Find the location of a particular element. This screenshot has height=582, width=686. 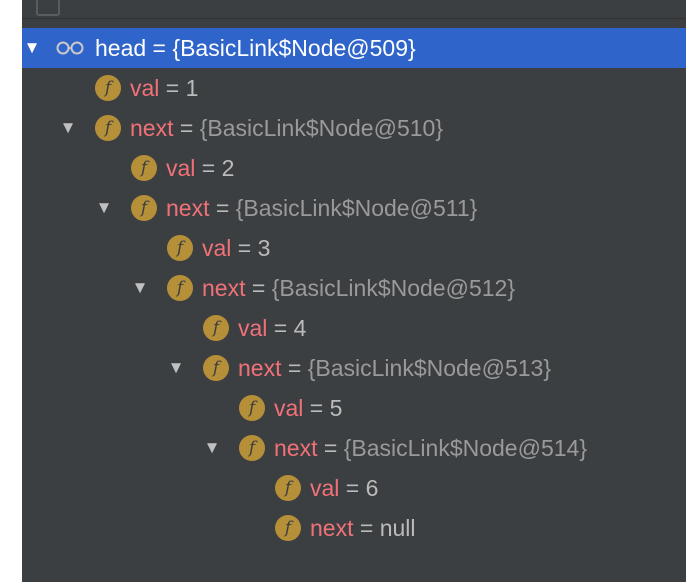

variable-entry: next = null is located at coordinates (363, 528).